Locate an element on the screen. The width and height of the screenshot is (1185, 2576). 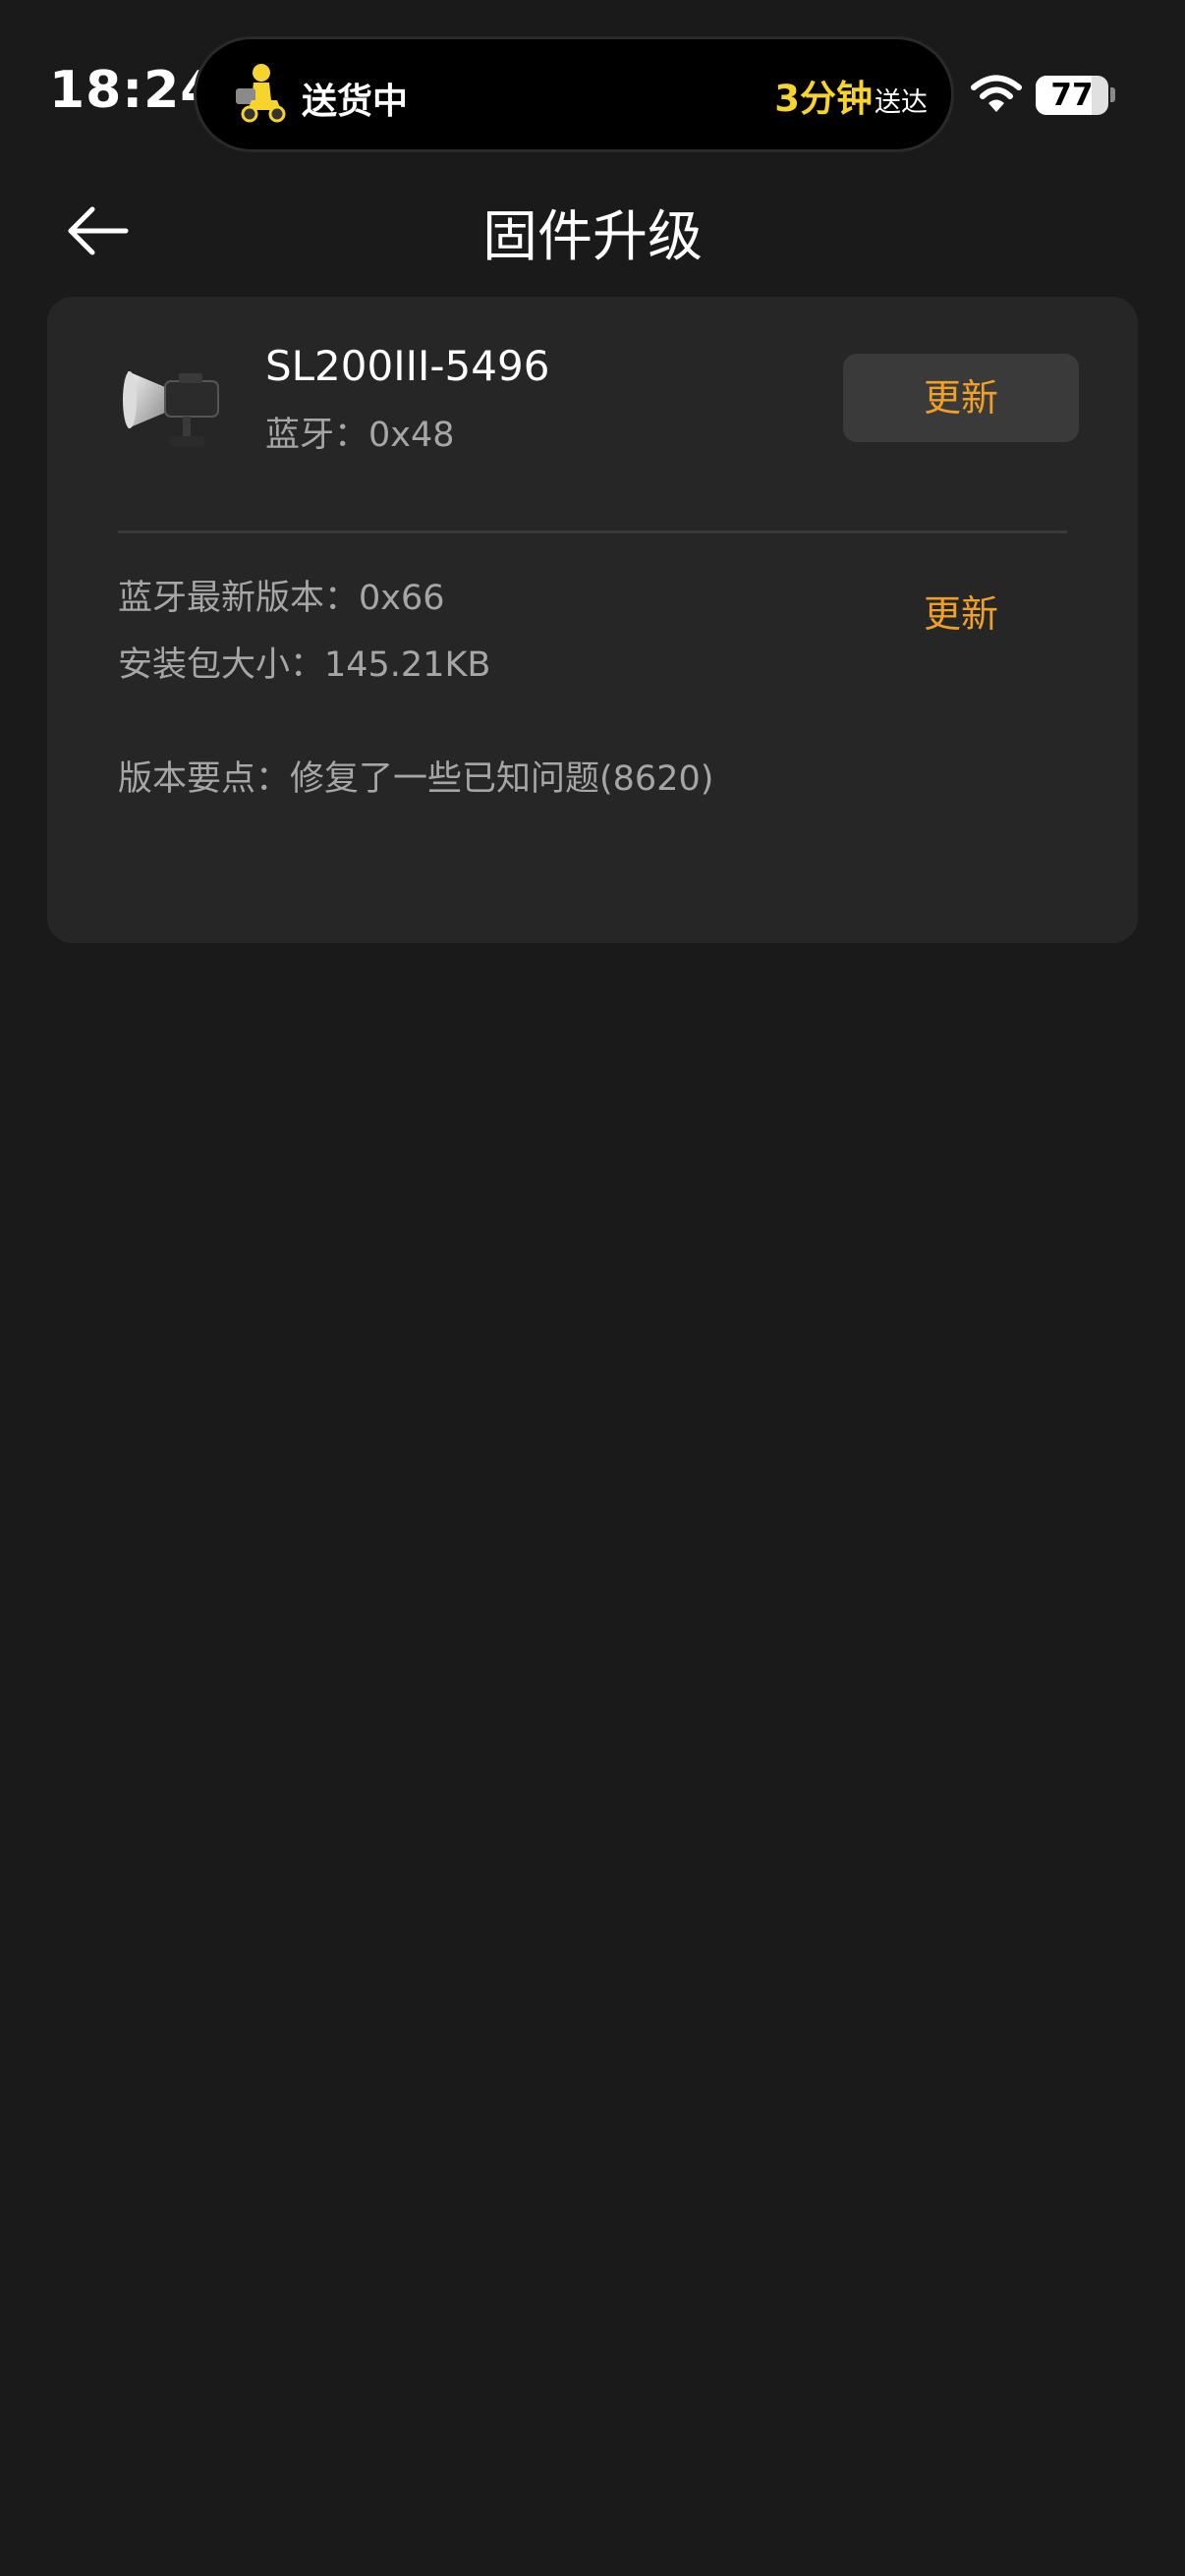
firmware-update-button: 更新 is located at coordinates (961, 611).